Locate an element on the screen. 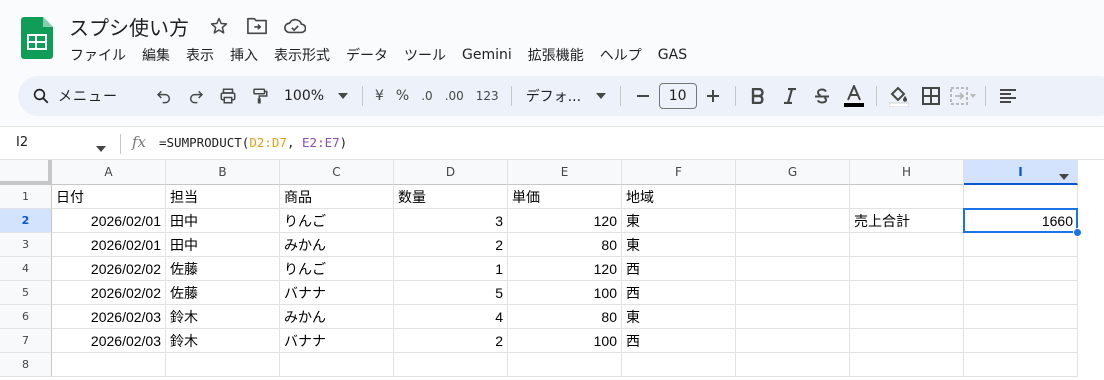 This screenshot has height=380, width=1104. cell-b7: 鈴木 is located at coordinates (223, 341).